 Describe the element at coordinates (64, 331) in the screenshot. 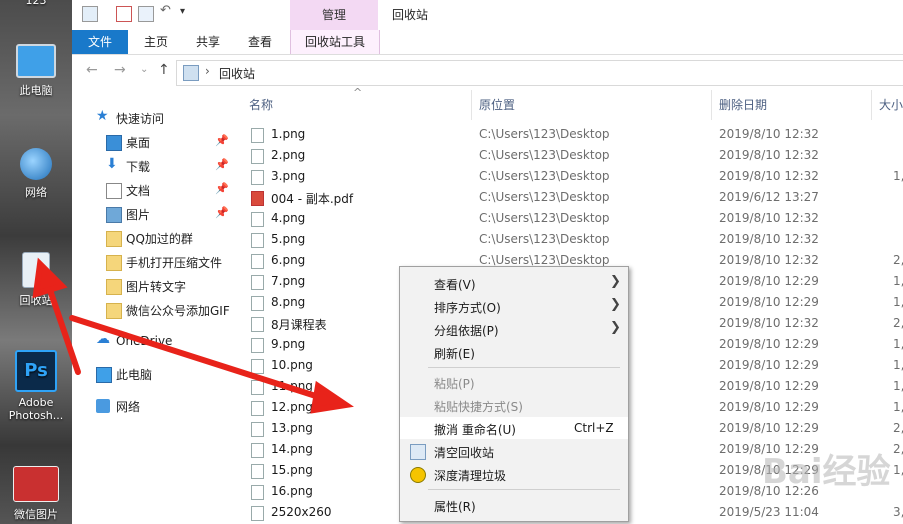

I see `red-arrow-to-recycle-bin` at that location.